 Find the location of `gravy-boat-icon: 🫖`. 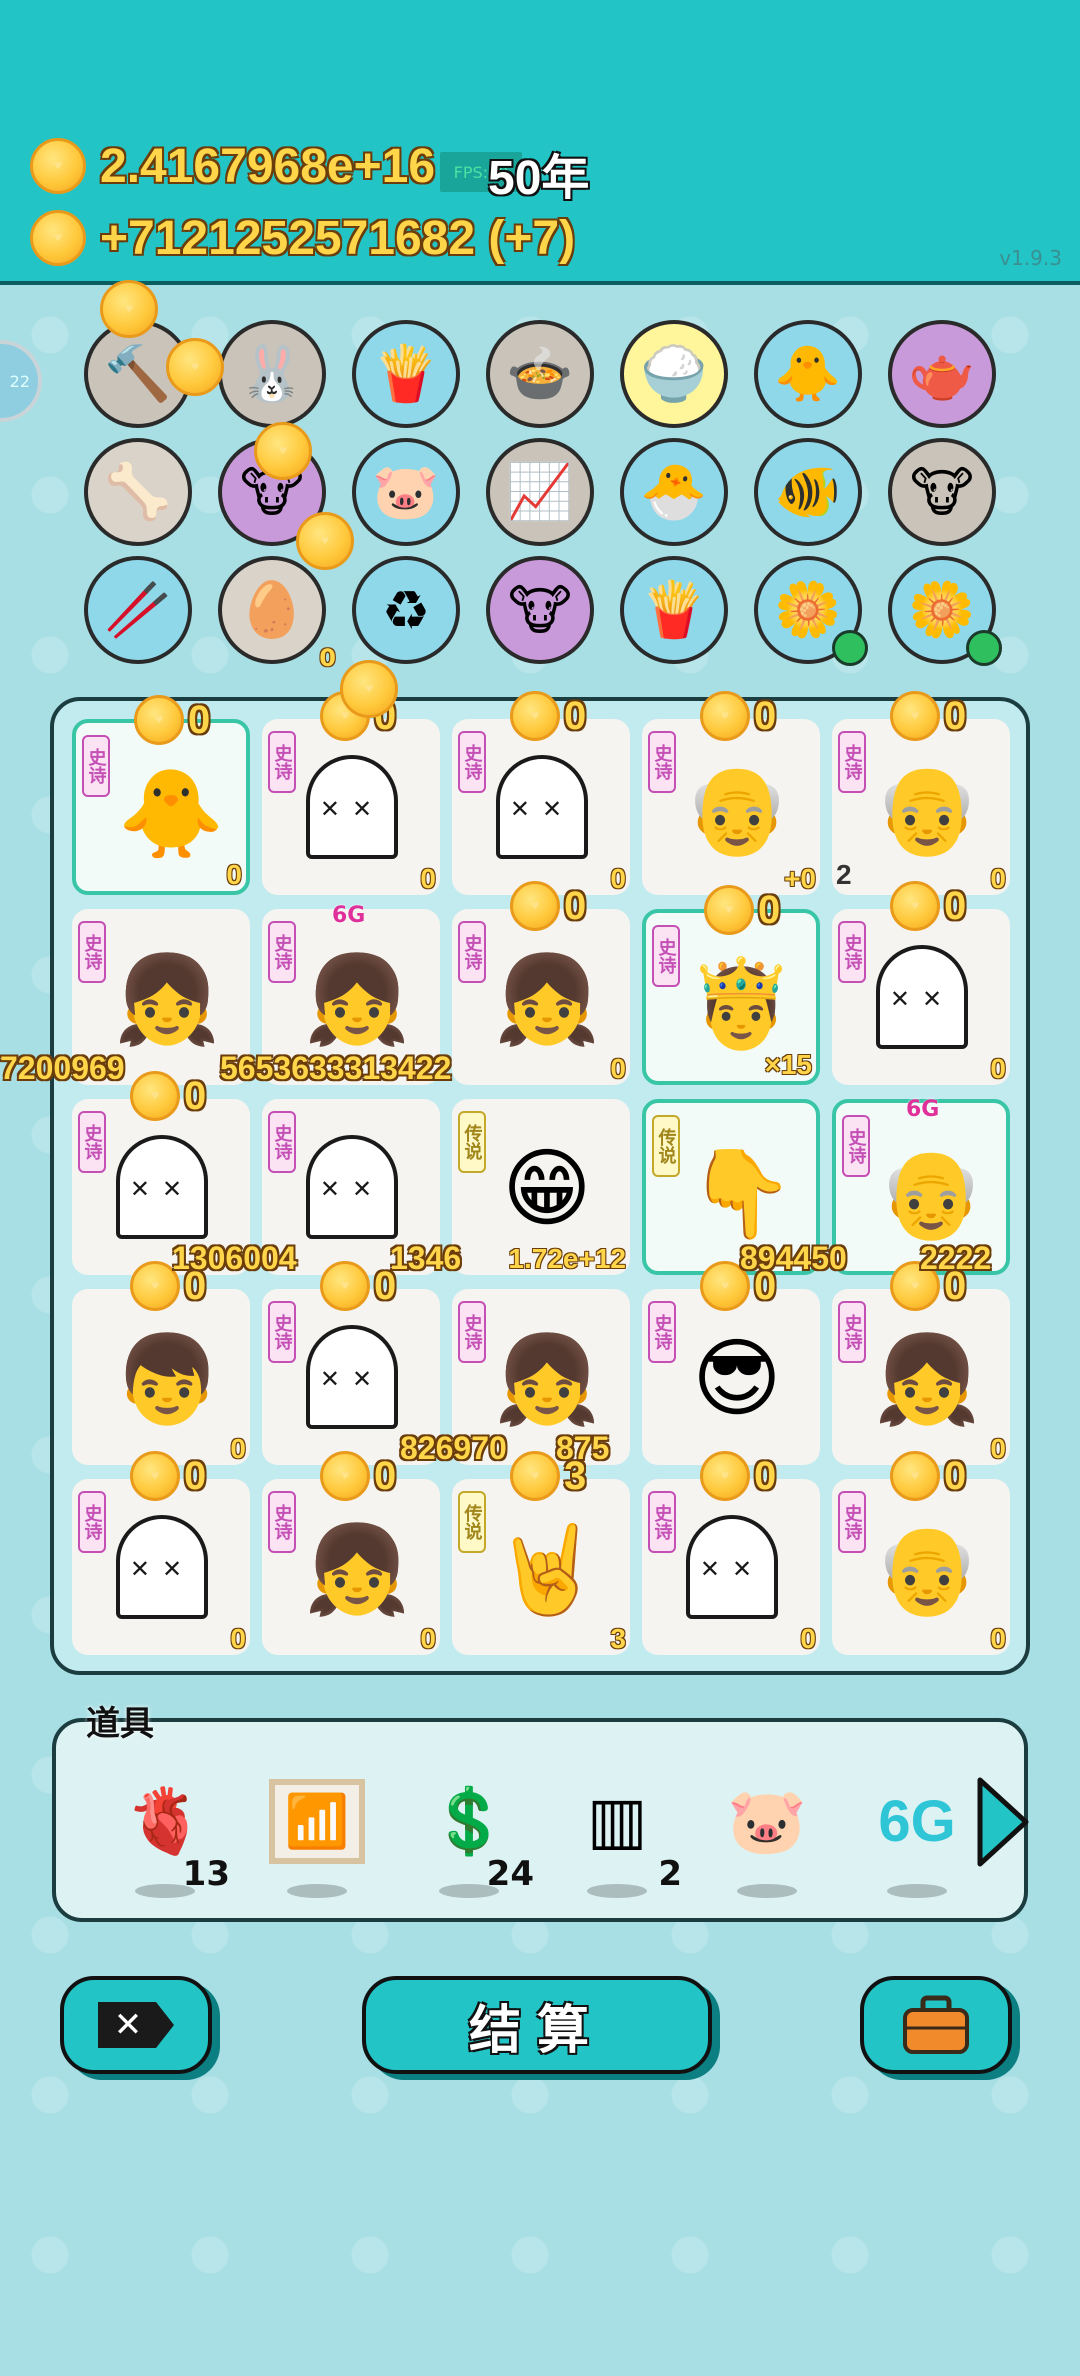

gravy-boat-icon: 🫖 is located at coordinates (942, 373).